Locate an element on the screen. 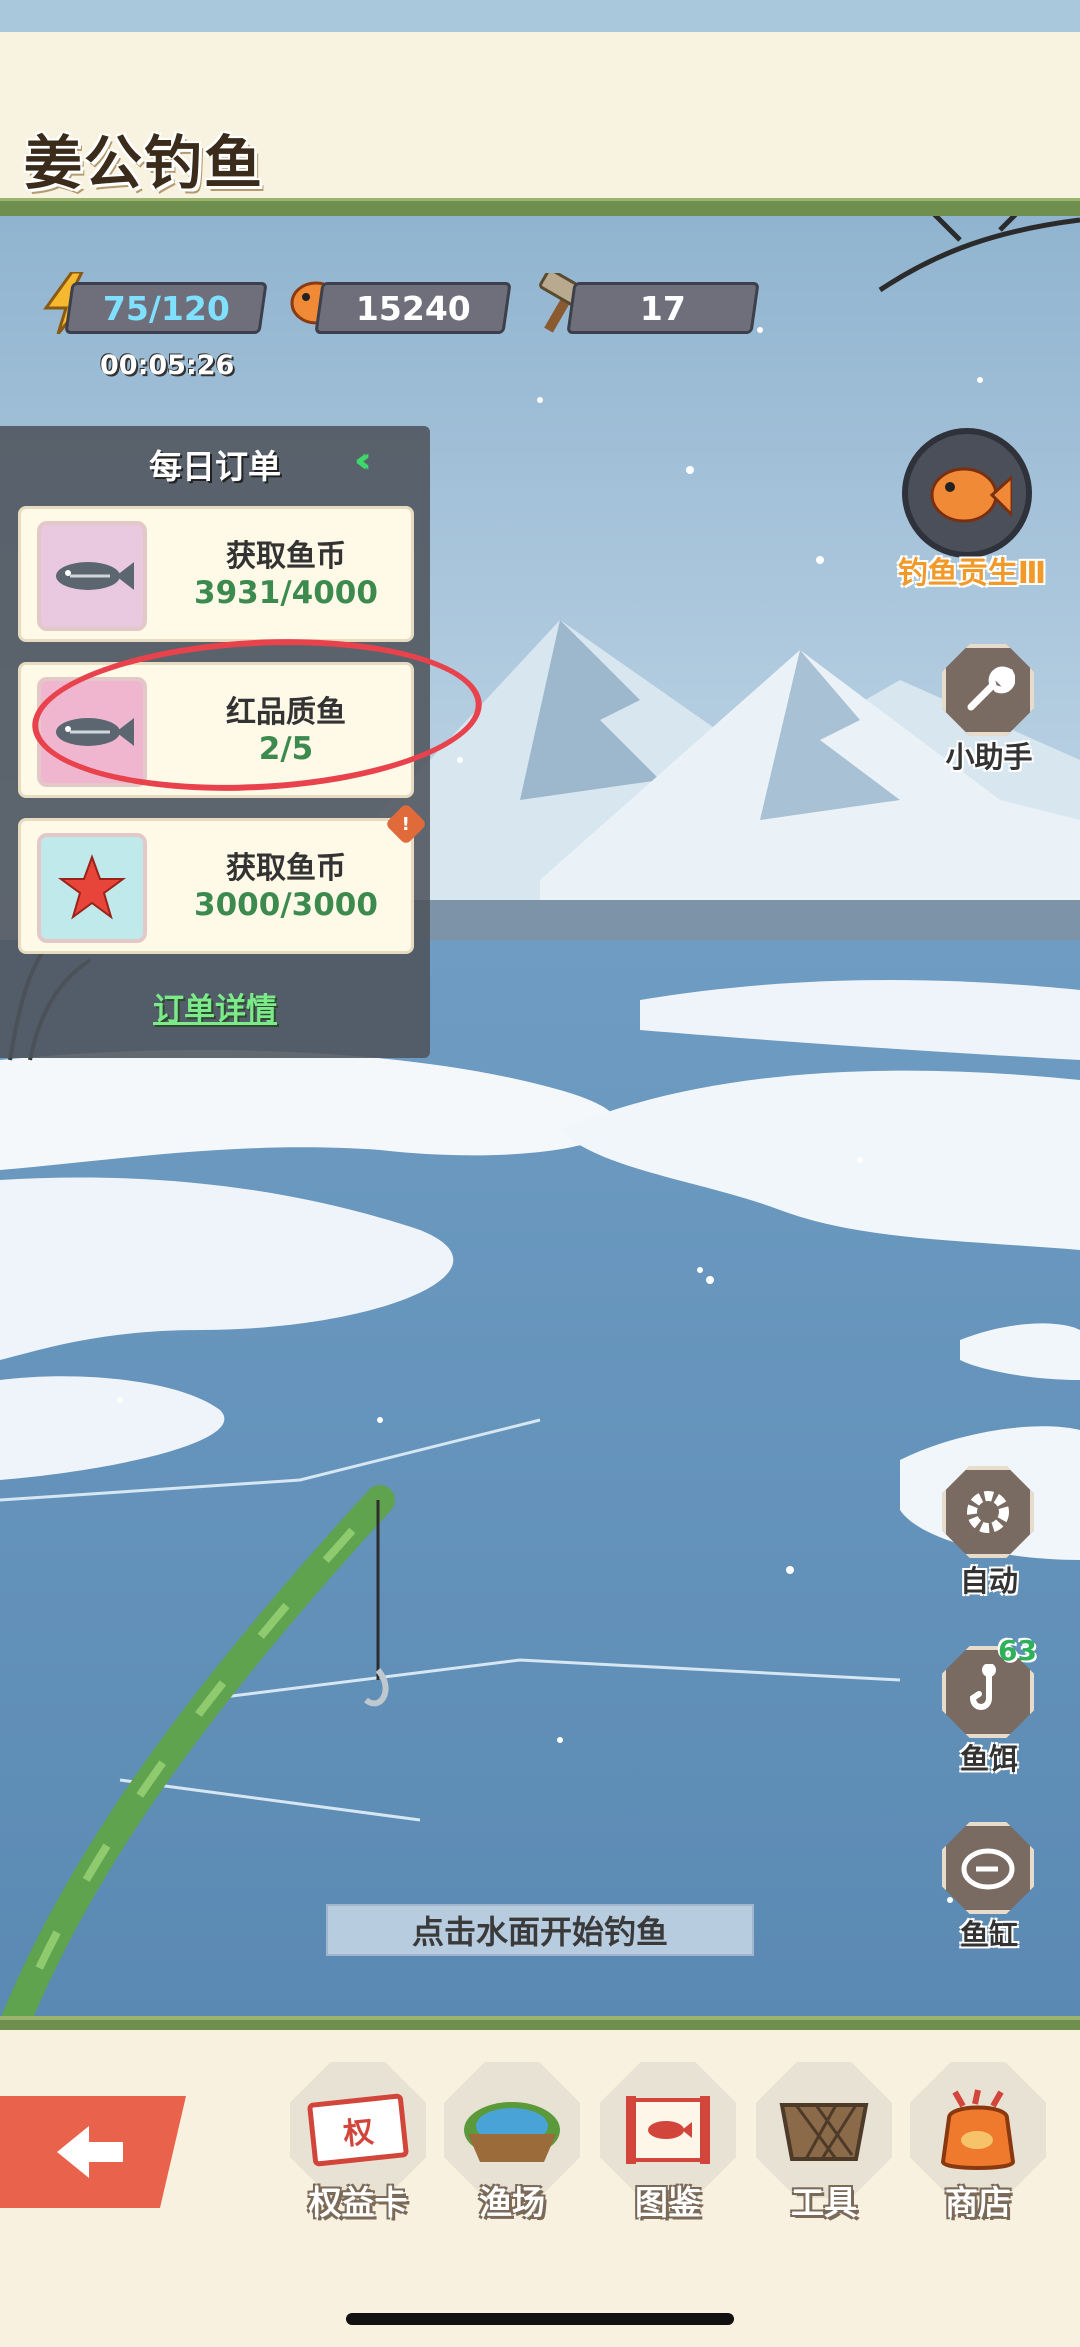 The width and height of the screenshot is (1080, 2347). rank-badge is located at coordinates (967, 493).